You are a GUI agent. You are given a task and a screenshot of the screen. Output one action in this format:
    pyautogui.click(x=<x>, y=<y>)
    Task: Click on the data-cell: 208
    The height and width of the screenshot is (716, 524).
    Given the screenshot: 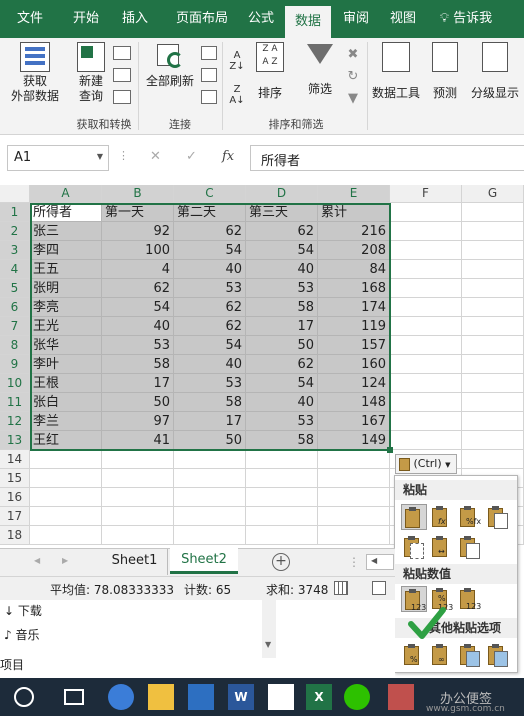 What is the action you would take?
    pyautogui.click(x=354, y=250)
    